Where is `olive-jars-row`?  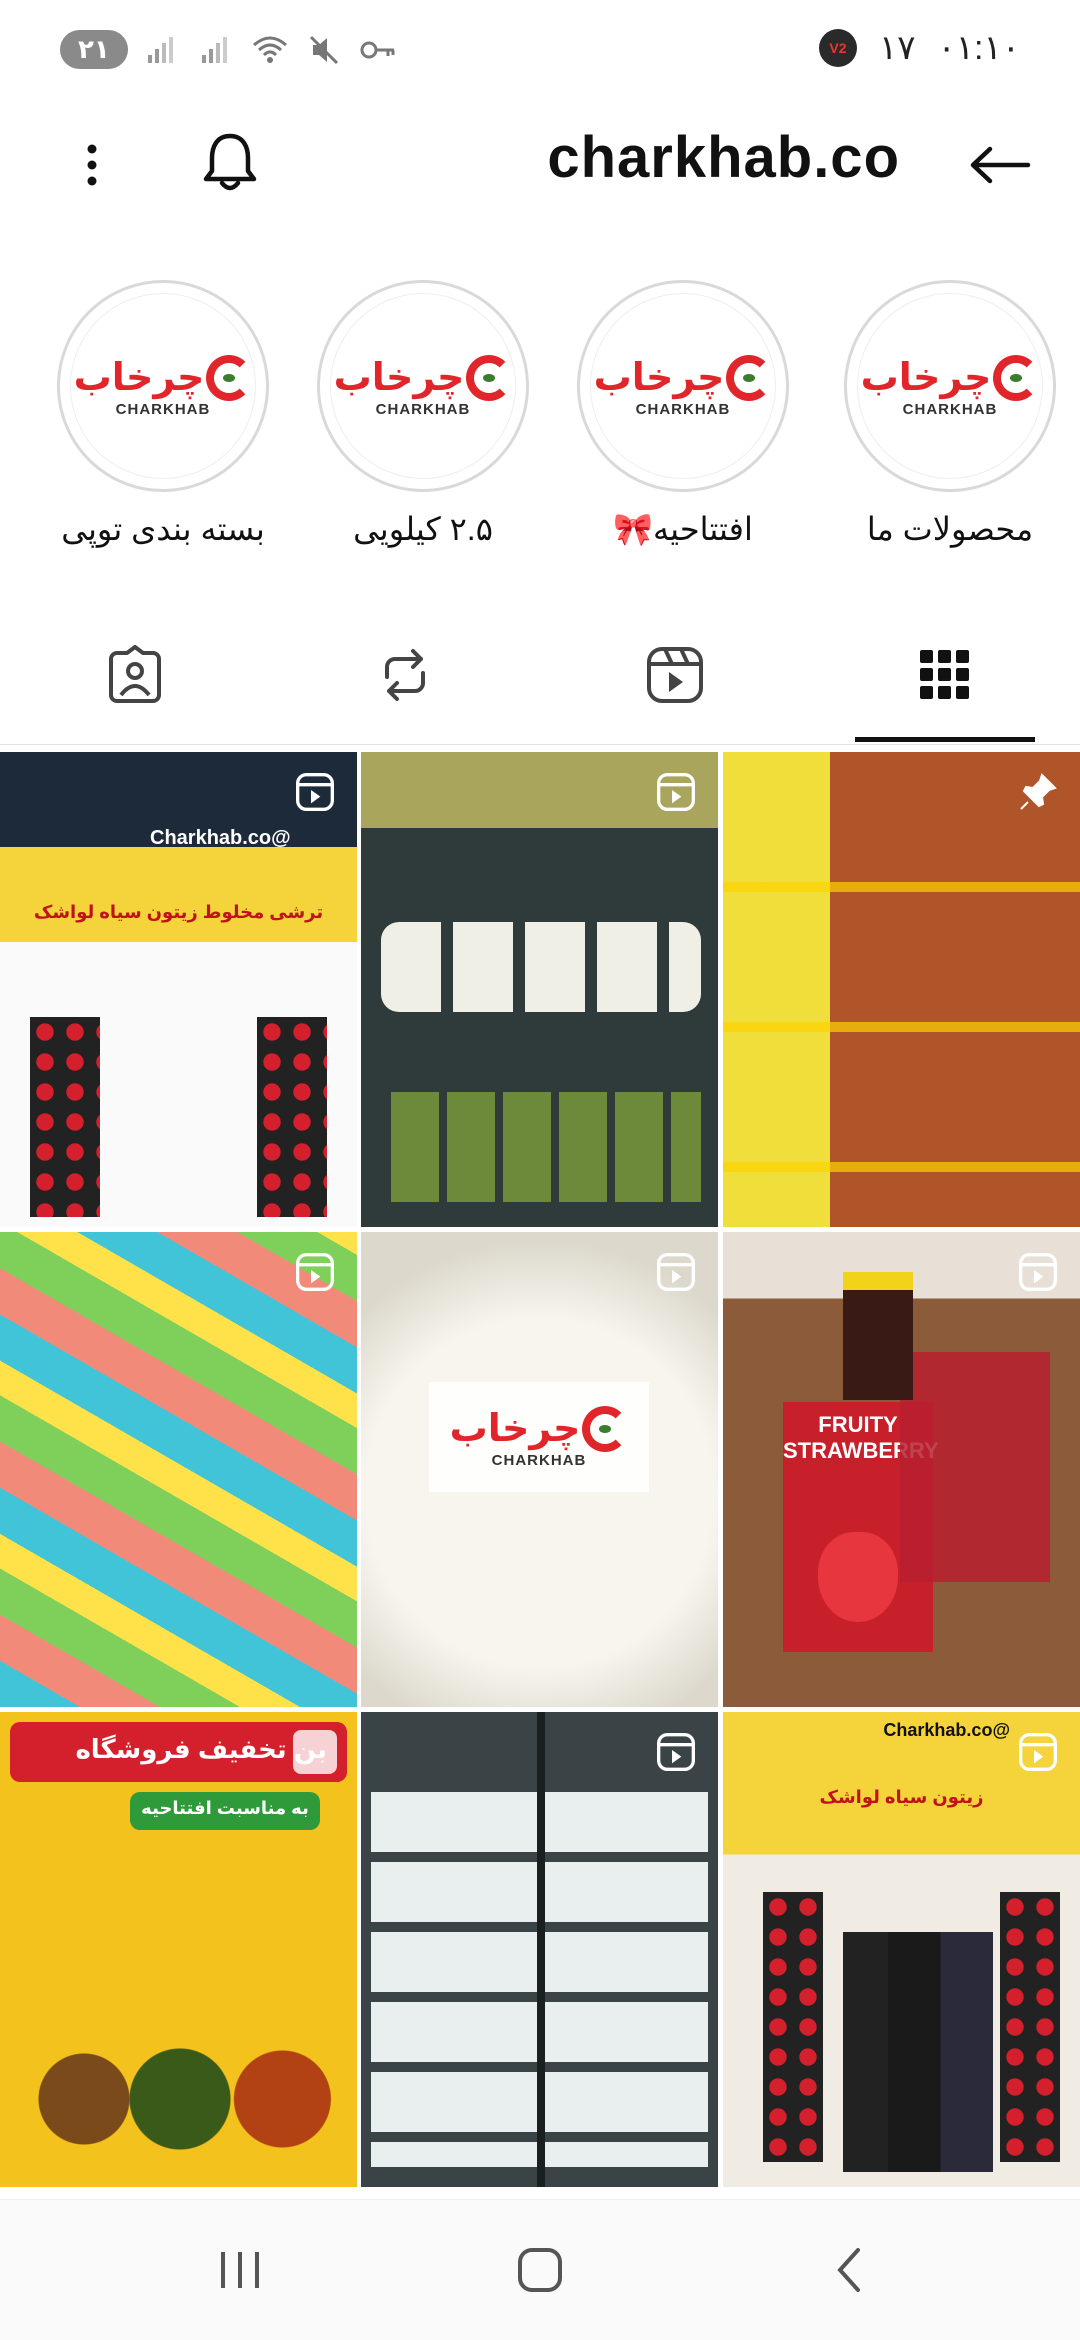
olive-jars-row is located at coordinates (546, 1147).